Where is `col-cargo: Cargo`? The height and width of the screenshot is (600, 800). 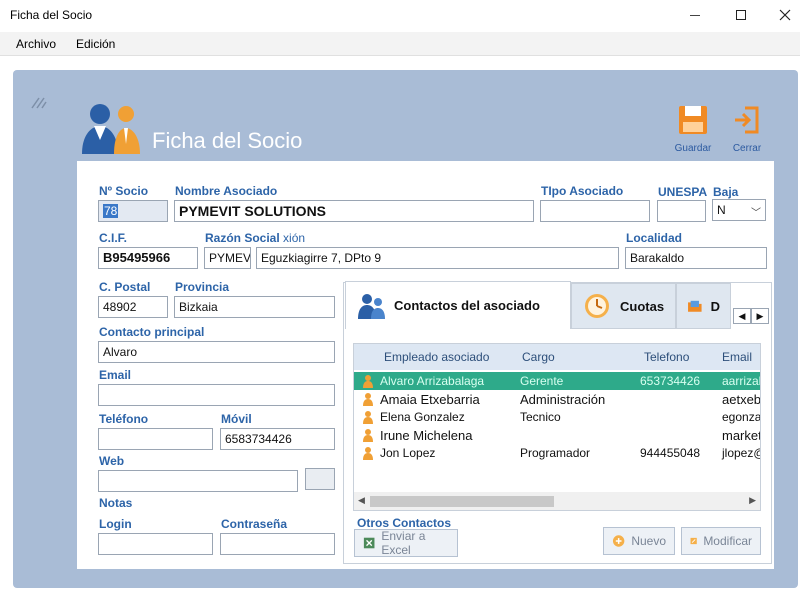
col-cargo: Cargo is located at coordinates (538, 357).